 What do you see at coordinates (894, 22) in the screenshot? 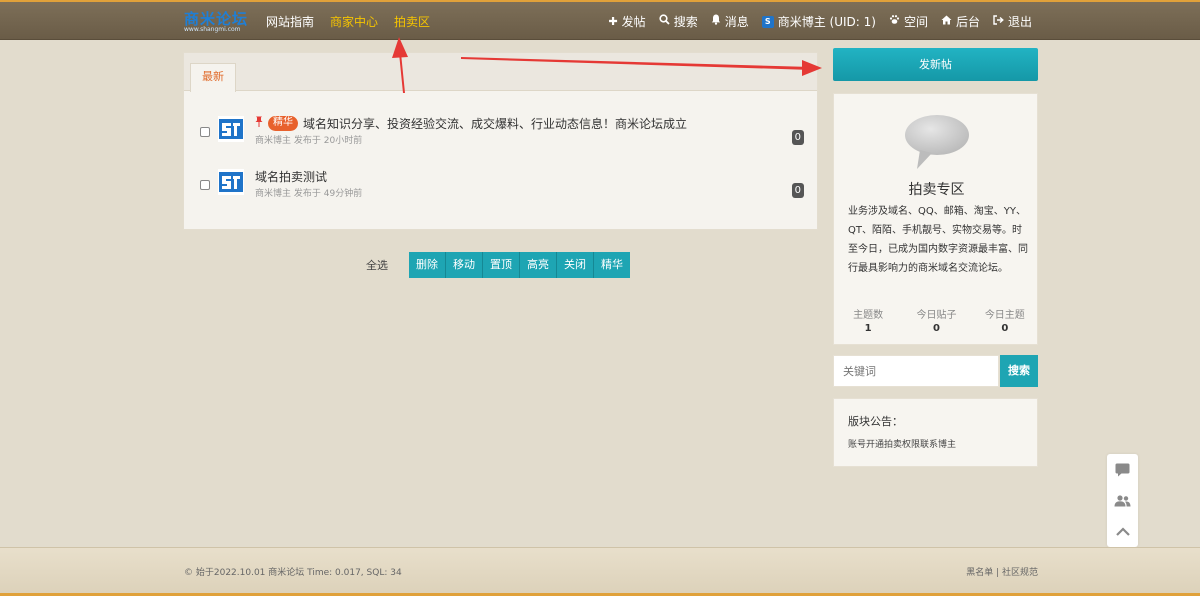
I see `paw-icon` at bounding box center [894, 22].